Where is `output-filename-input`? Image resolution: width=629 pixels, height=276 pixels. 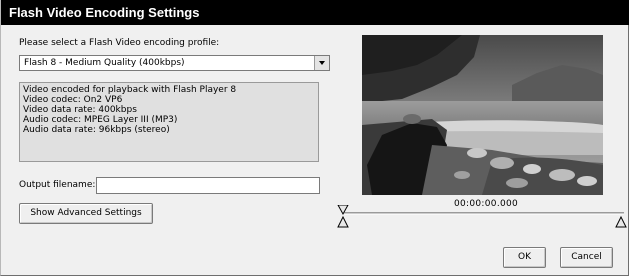
output-filename-input is located at coordinates (208, 185).